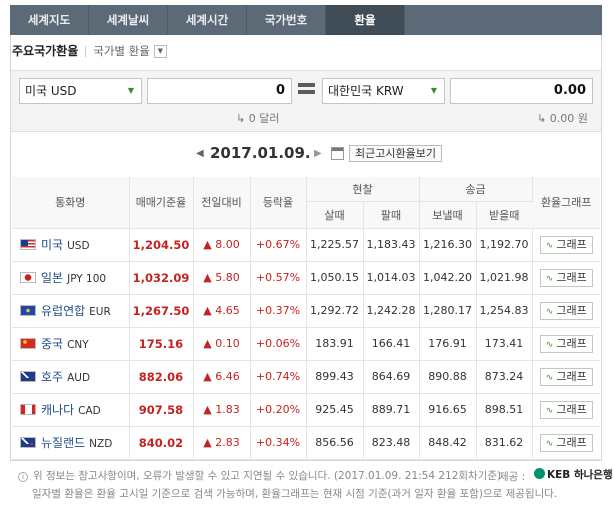  What do you see at coordinates (242, 118) in the screenshot?
I see `arrow-return-icon: ↳` at bounding box center [242, 118].